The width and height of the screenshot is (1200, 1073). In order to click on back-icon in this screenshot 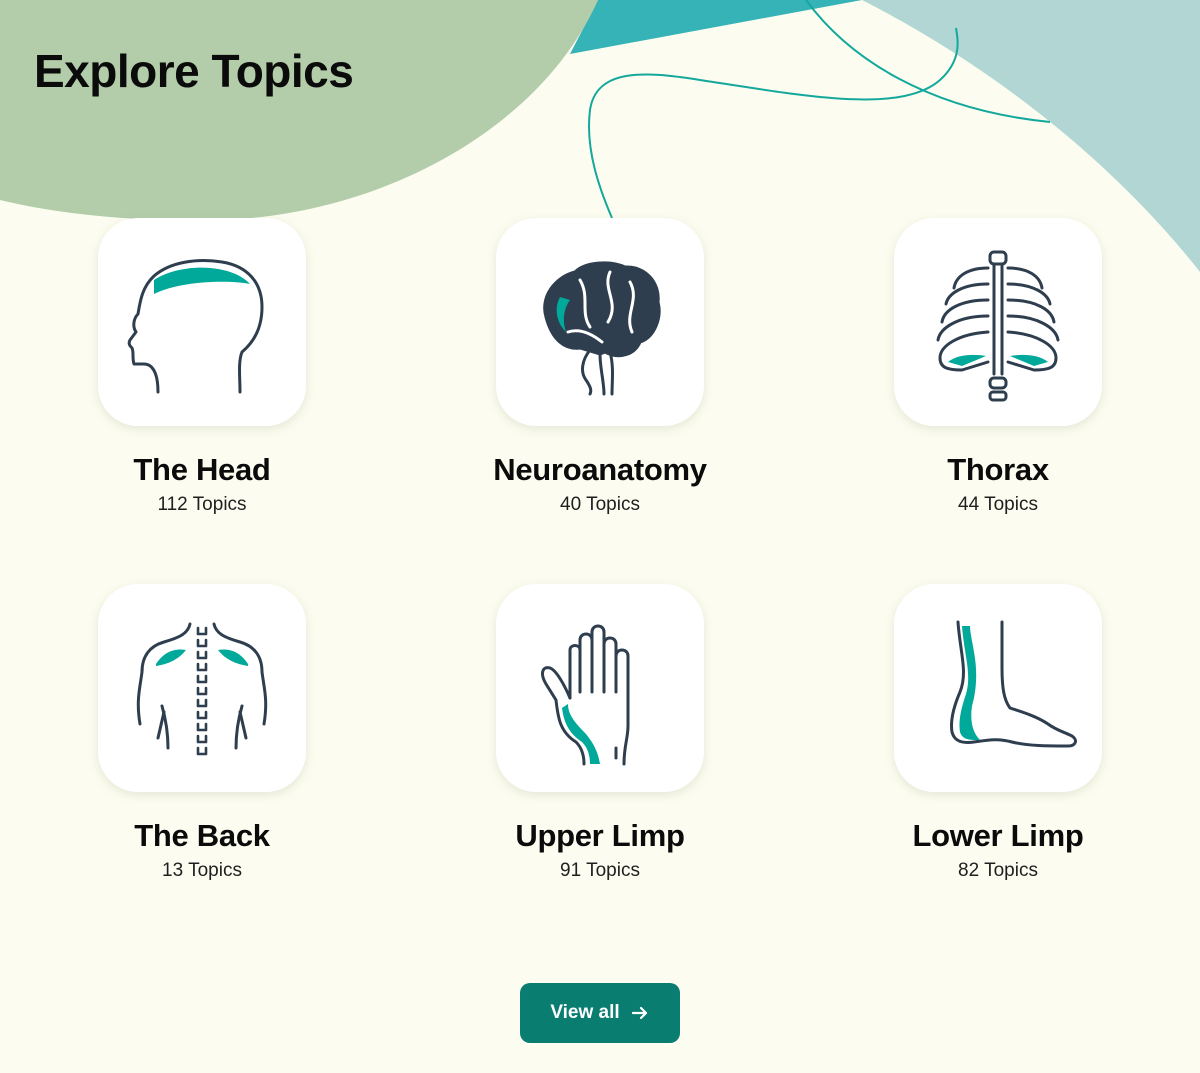, I will do `click(202, 689)`.